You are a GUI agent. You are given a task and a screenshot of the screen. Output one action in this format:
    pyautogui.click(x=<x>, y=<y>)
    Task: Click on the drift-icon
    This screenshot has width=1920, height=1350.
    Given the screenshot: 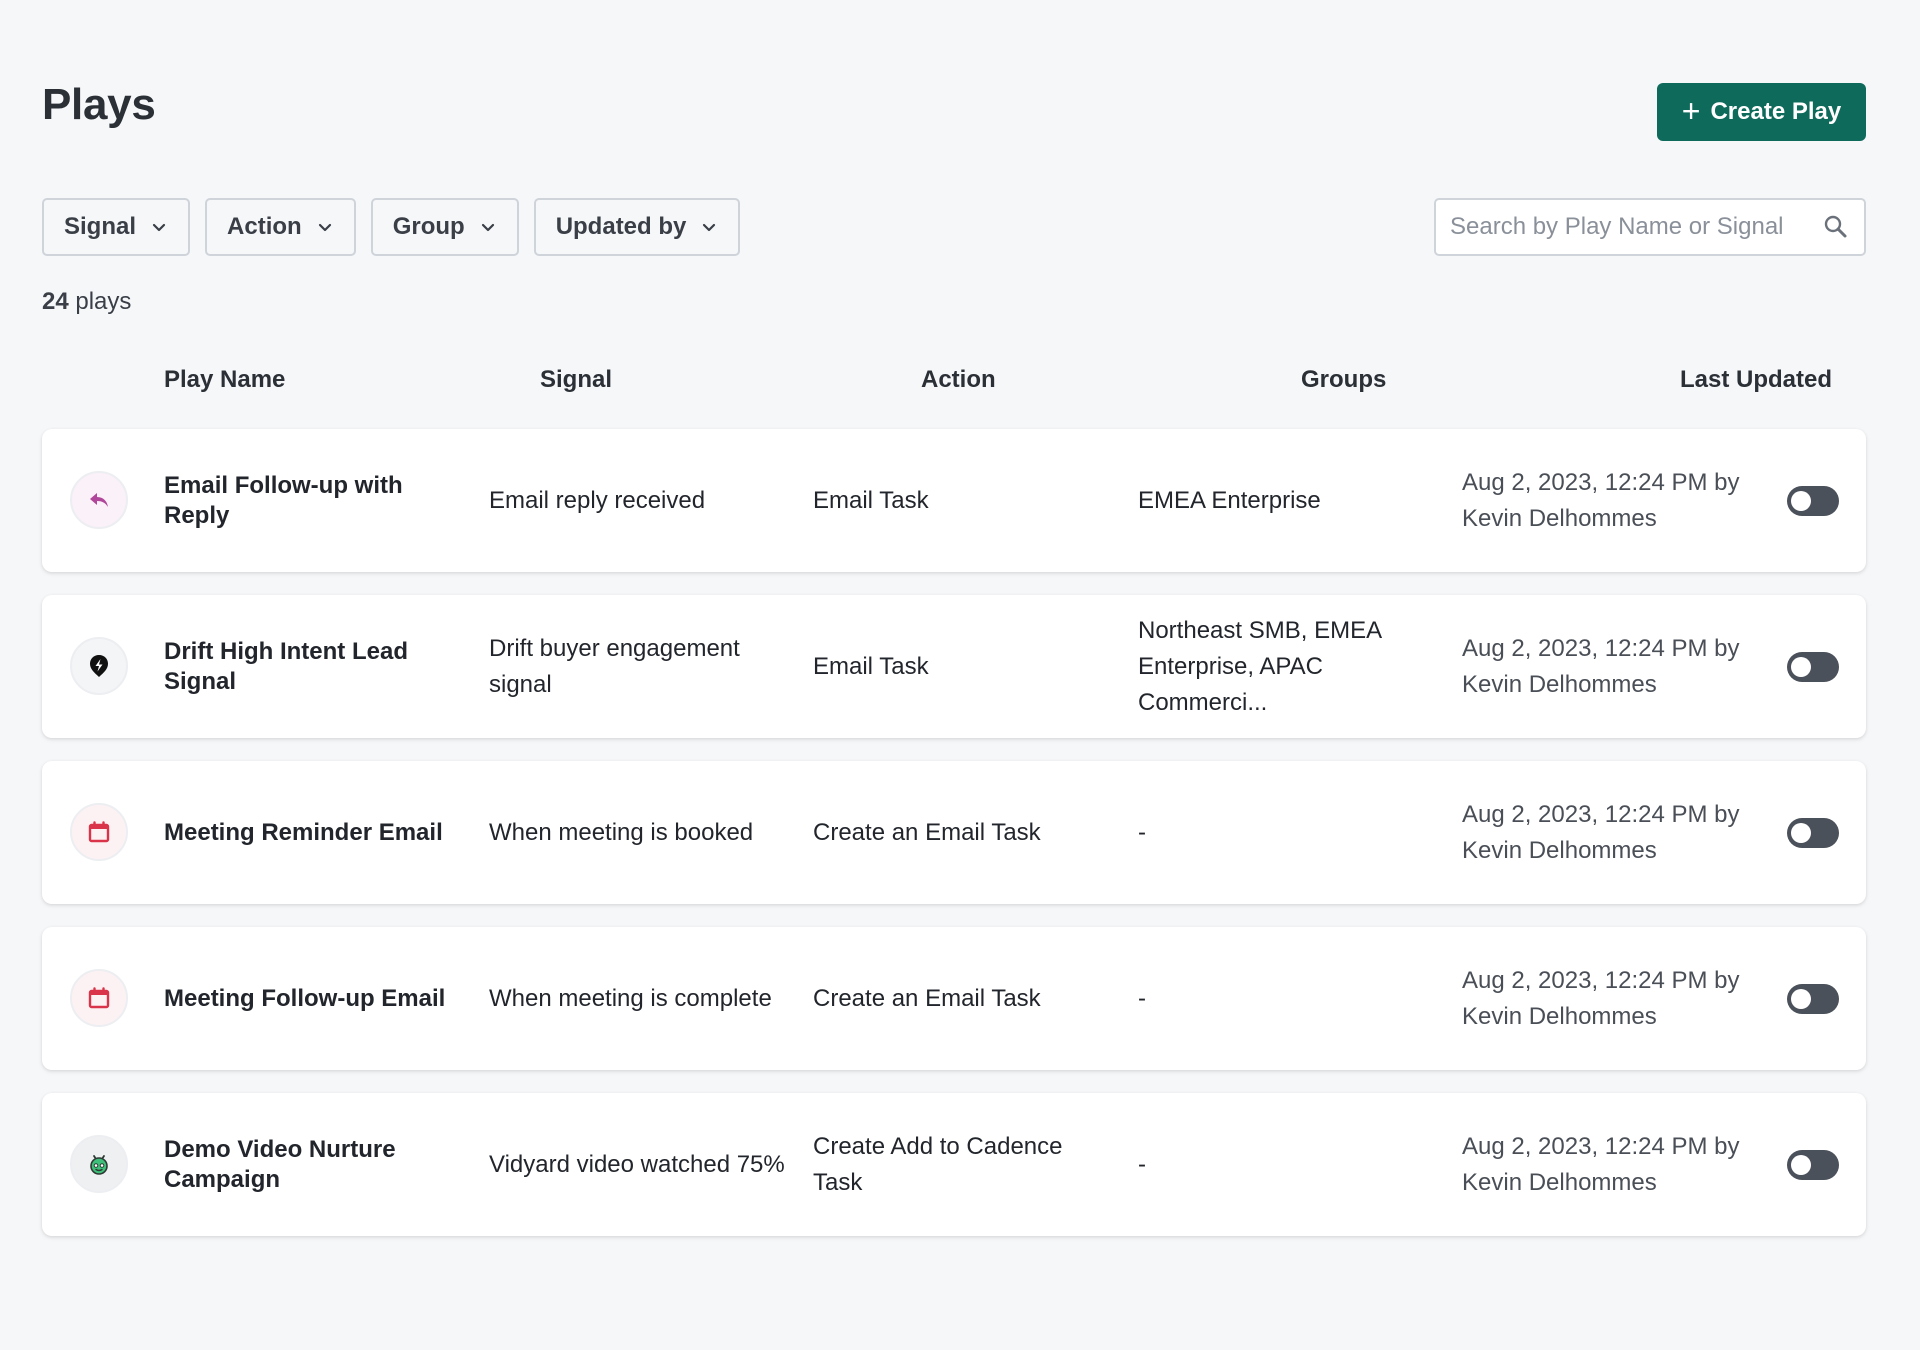 What is the action you would take?
    pyautogui.click(x=99, y=666)
    